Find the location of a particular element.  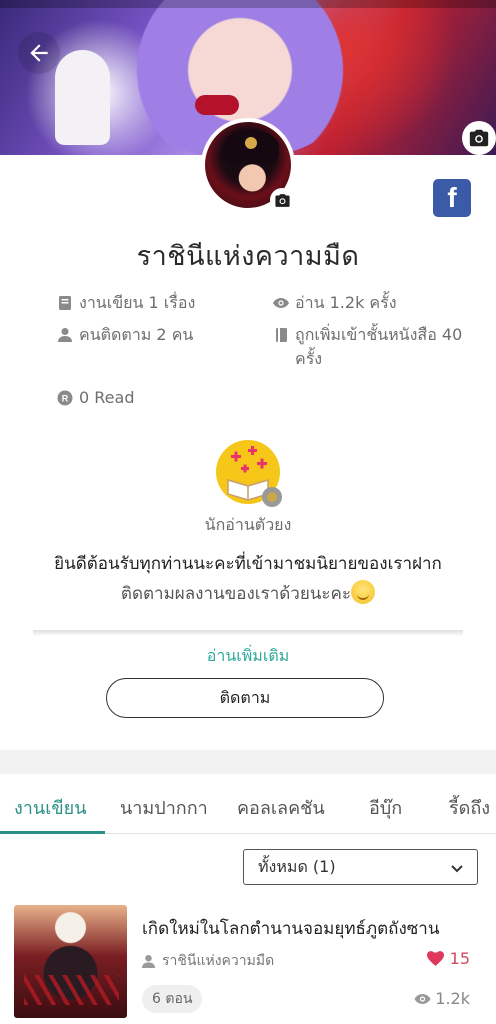

badge-label: นักอ่านตัวยง is located at coordinates (248, 524).